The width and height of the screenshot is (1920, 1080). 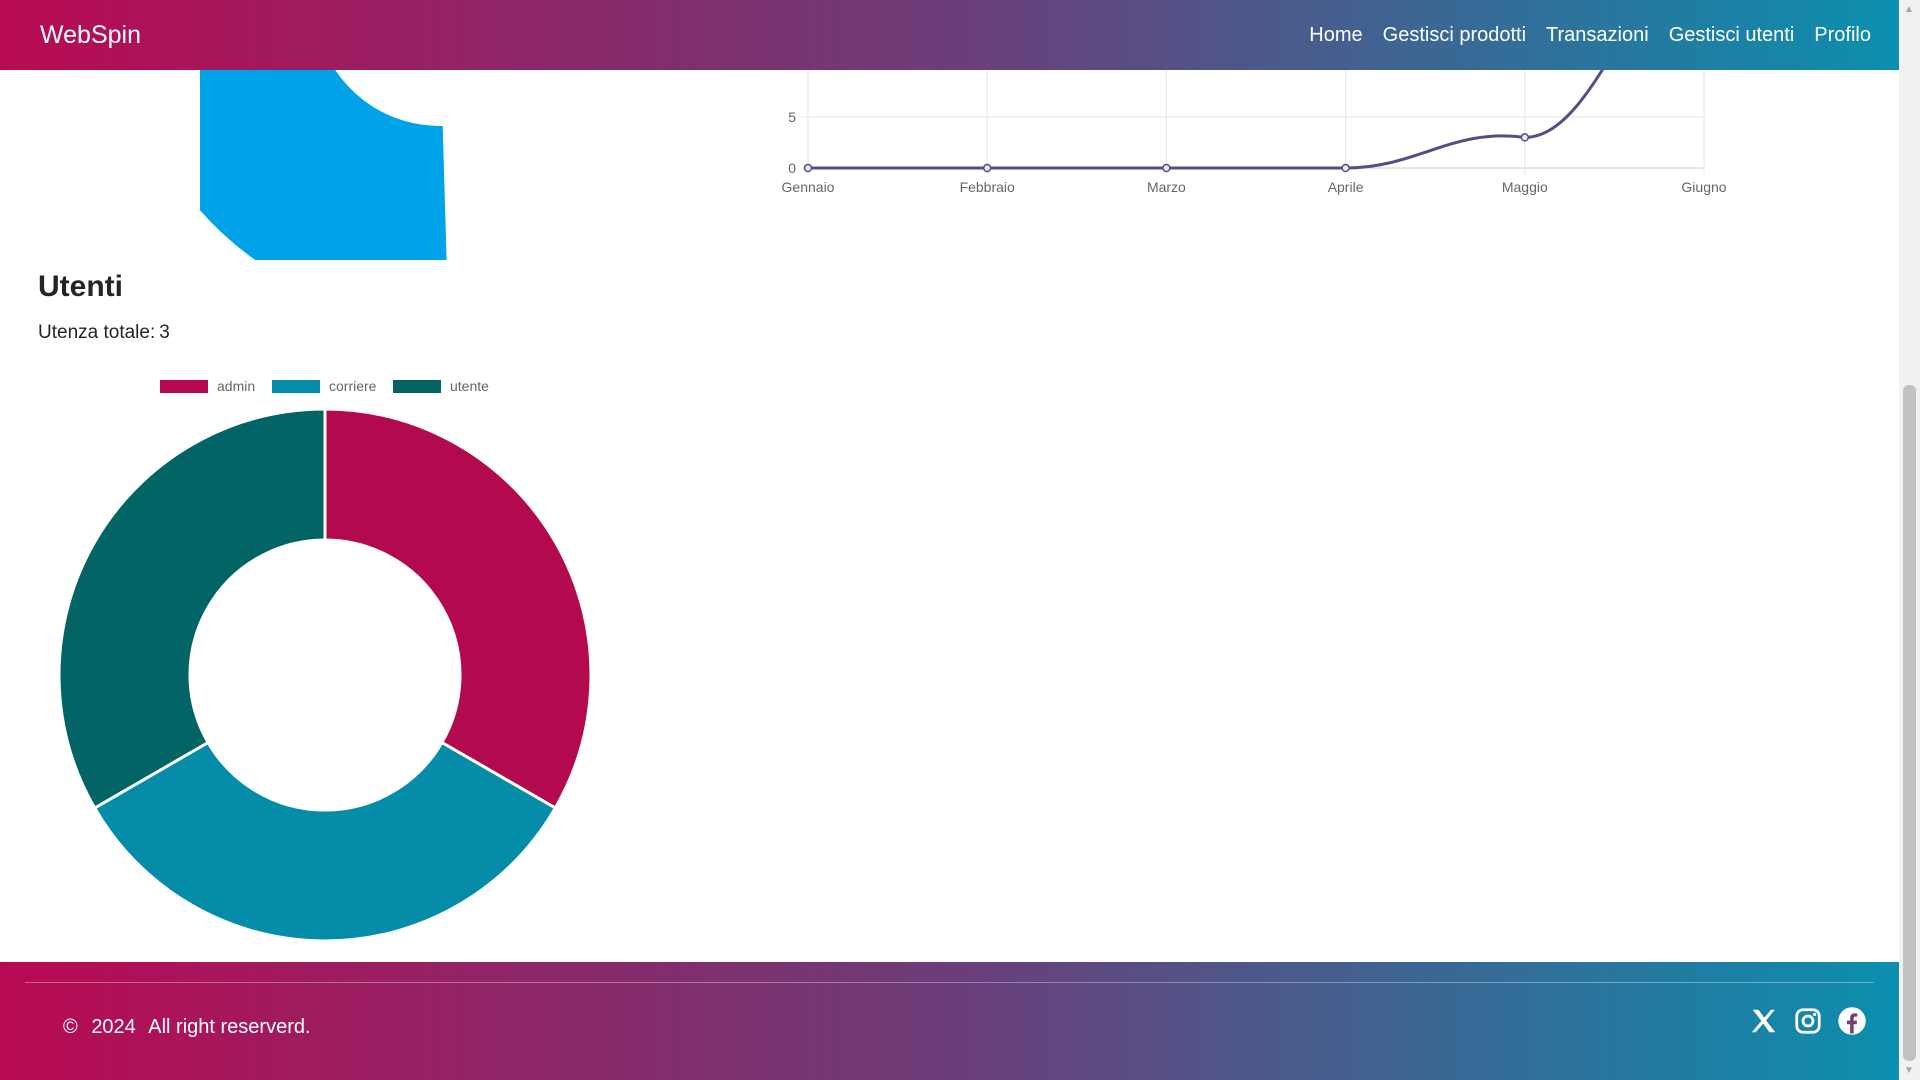 I want to click on line-x-tick-label: Maggio, so click(x=1525, y=187).